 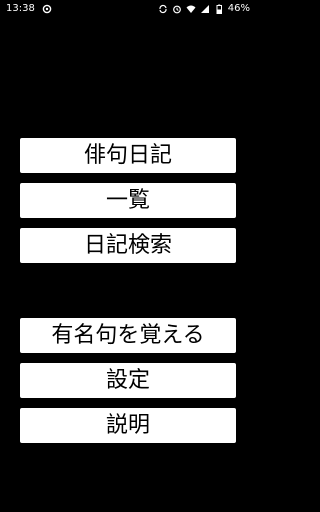 What do you see at coordinates (20, 8) in the screenshot?
I see `status-time: 13:38` at bounding box center [20, 8].